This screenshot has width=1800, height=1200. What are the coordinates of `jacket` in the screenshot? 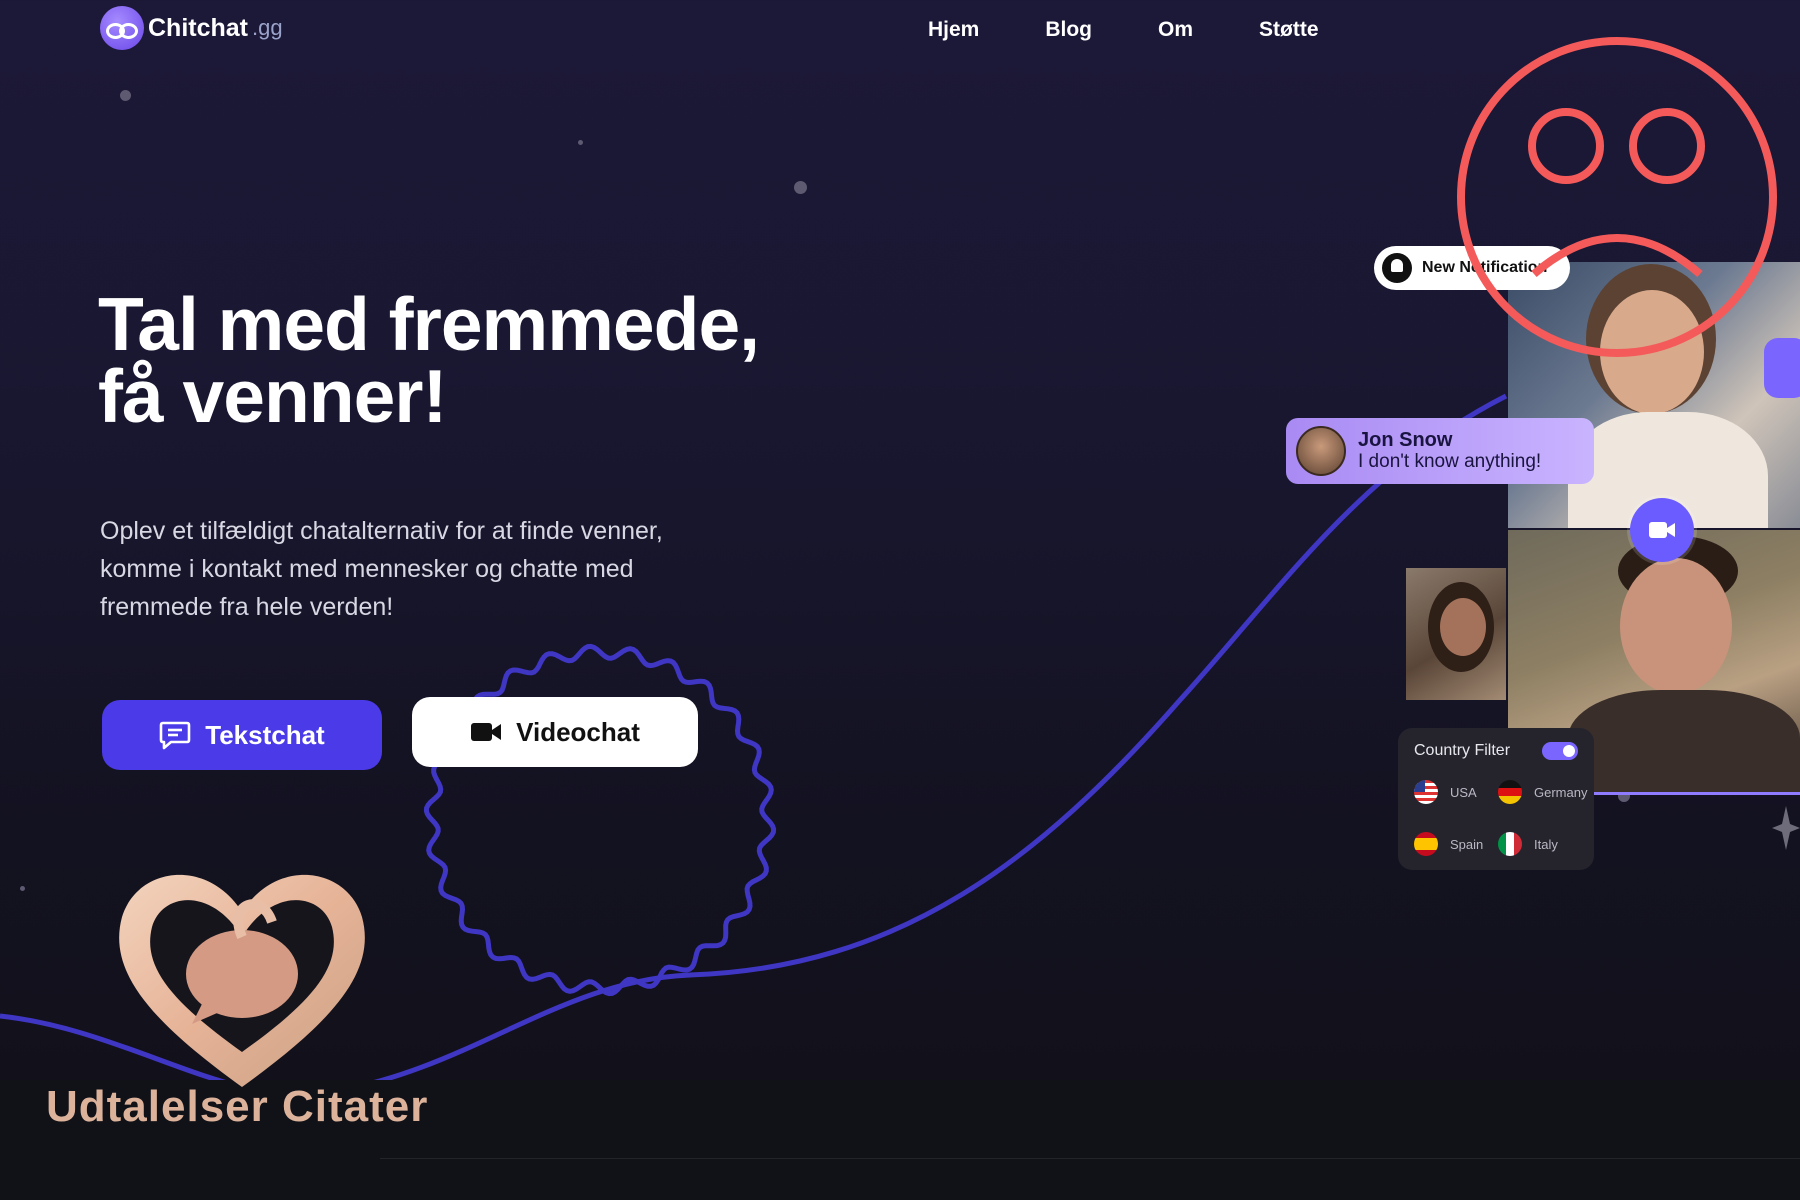 It's located at (1684, 741).